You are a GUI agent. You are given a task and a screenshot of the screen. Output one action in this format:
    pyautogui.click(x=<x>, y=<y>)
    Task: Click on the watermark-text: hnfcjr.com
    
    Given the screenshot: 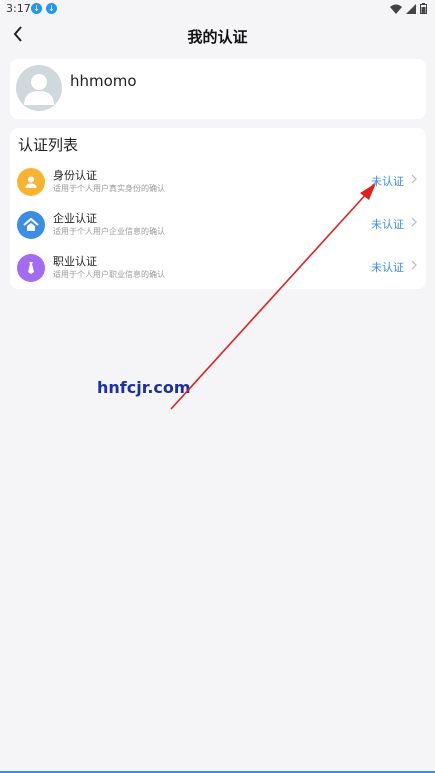 What is the action you would take?
    pyautogui.click(x=144, y=387)
    